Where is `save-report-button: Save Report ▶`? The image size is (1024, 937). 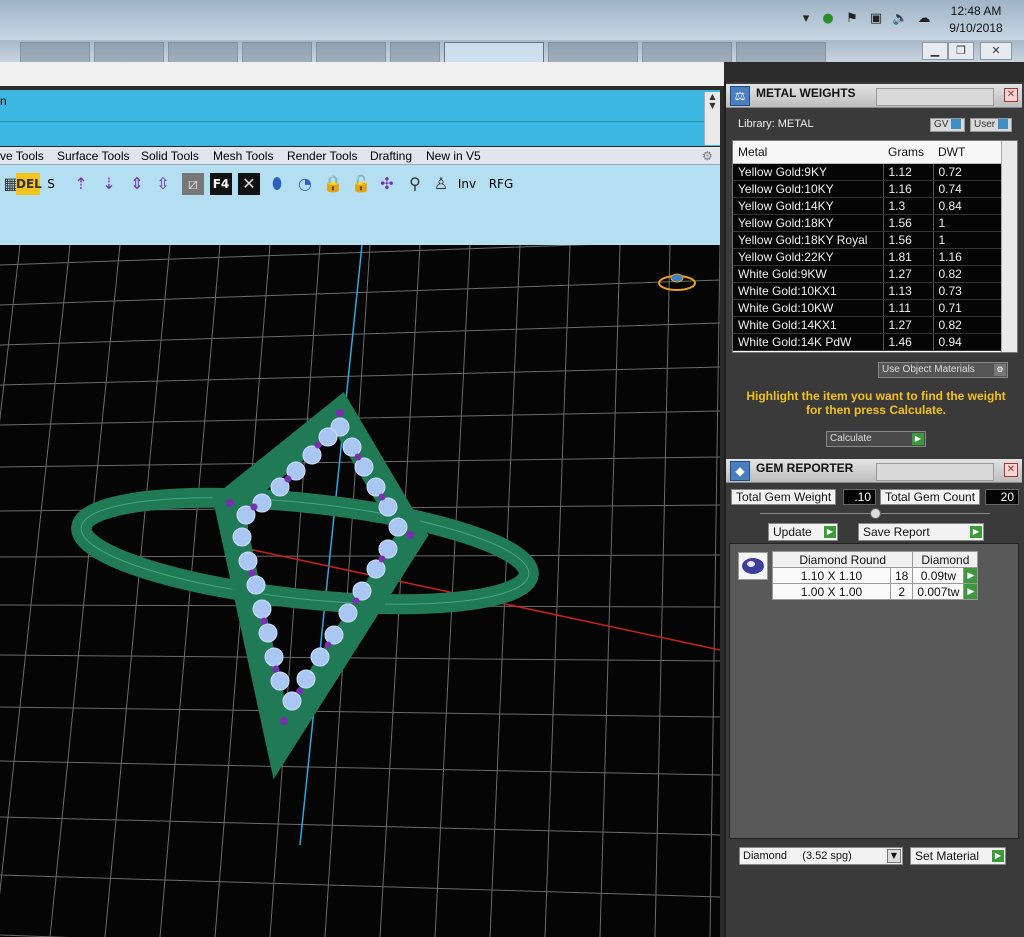
save-report-button: Save Report ▶ is located at coordinates (921, 532).